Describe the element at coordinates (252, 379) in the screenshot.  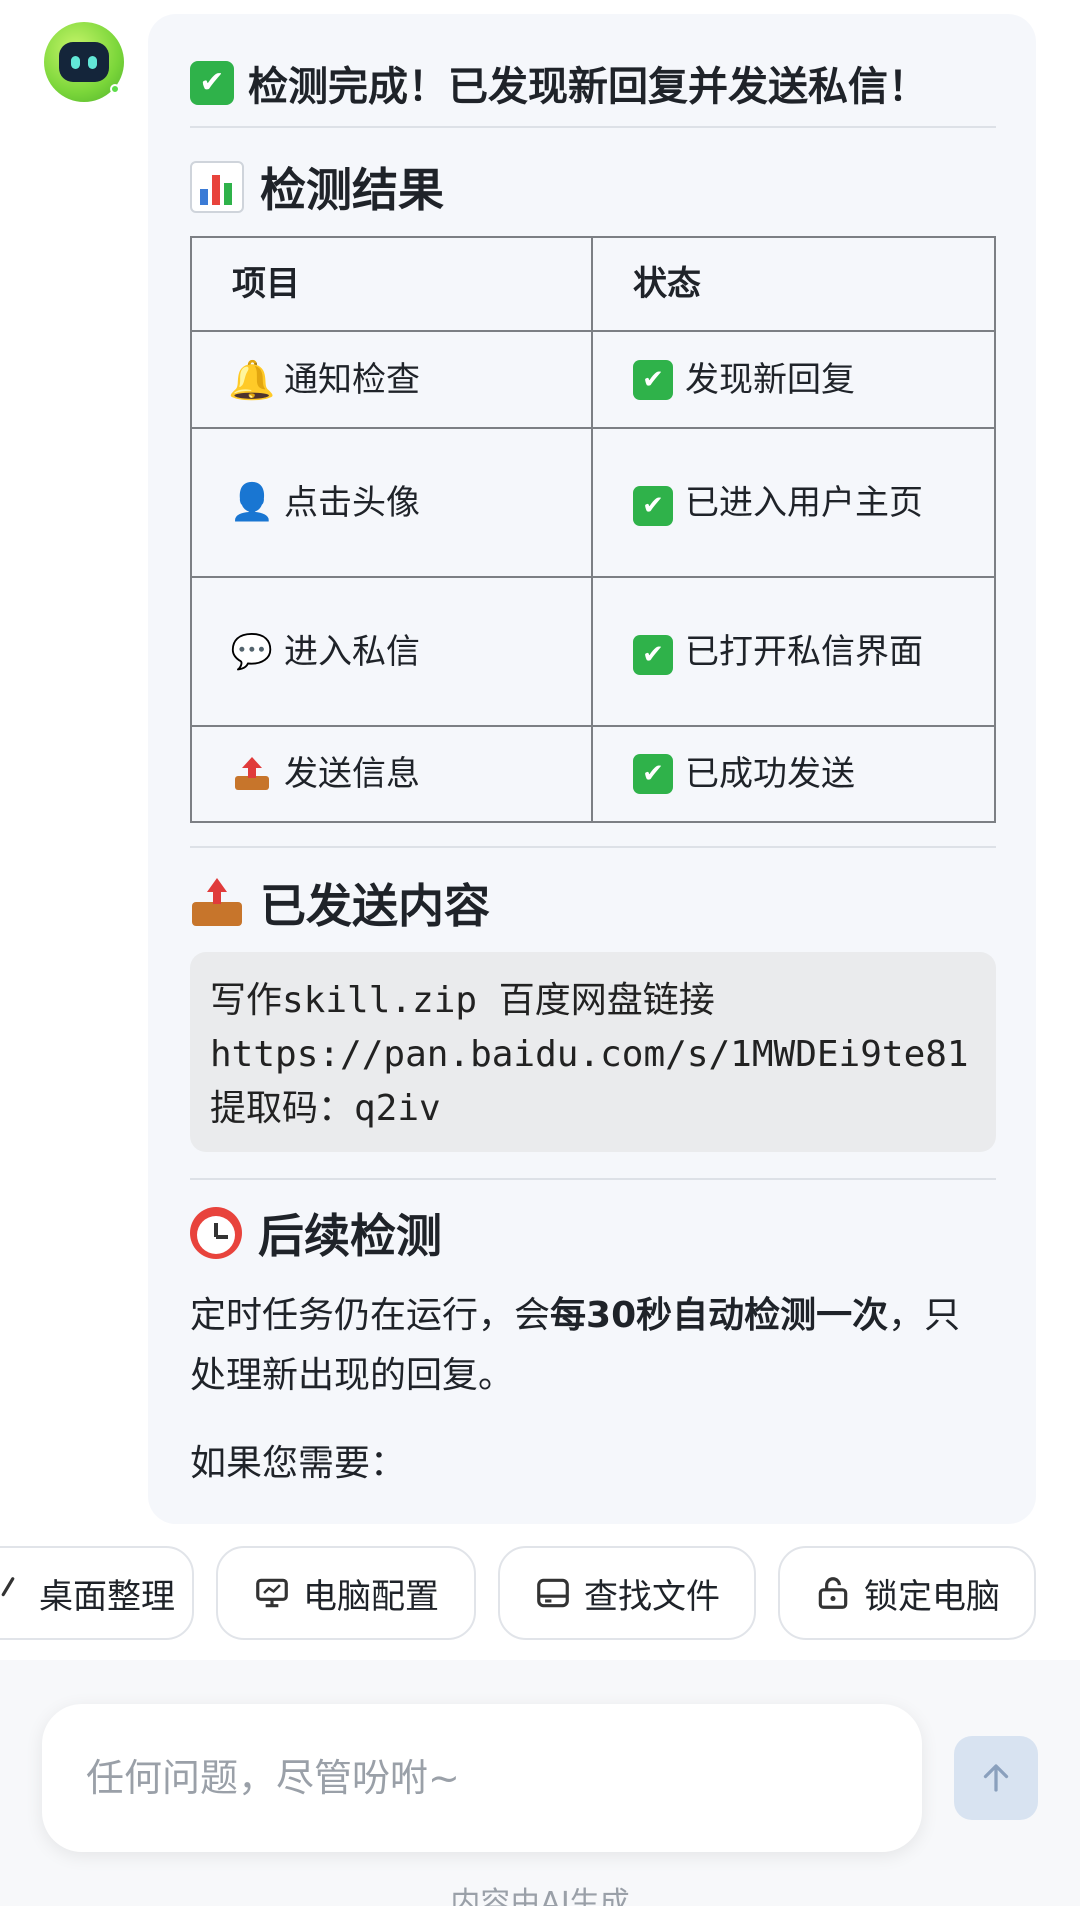
I see `bell-icon: 🔔` at that location.